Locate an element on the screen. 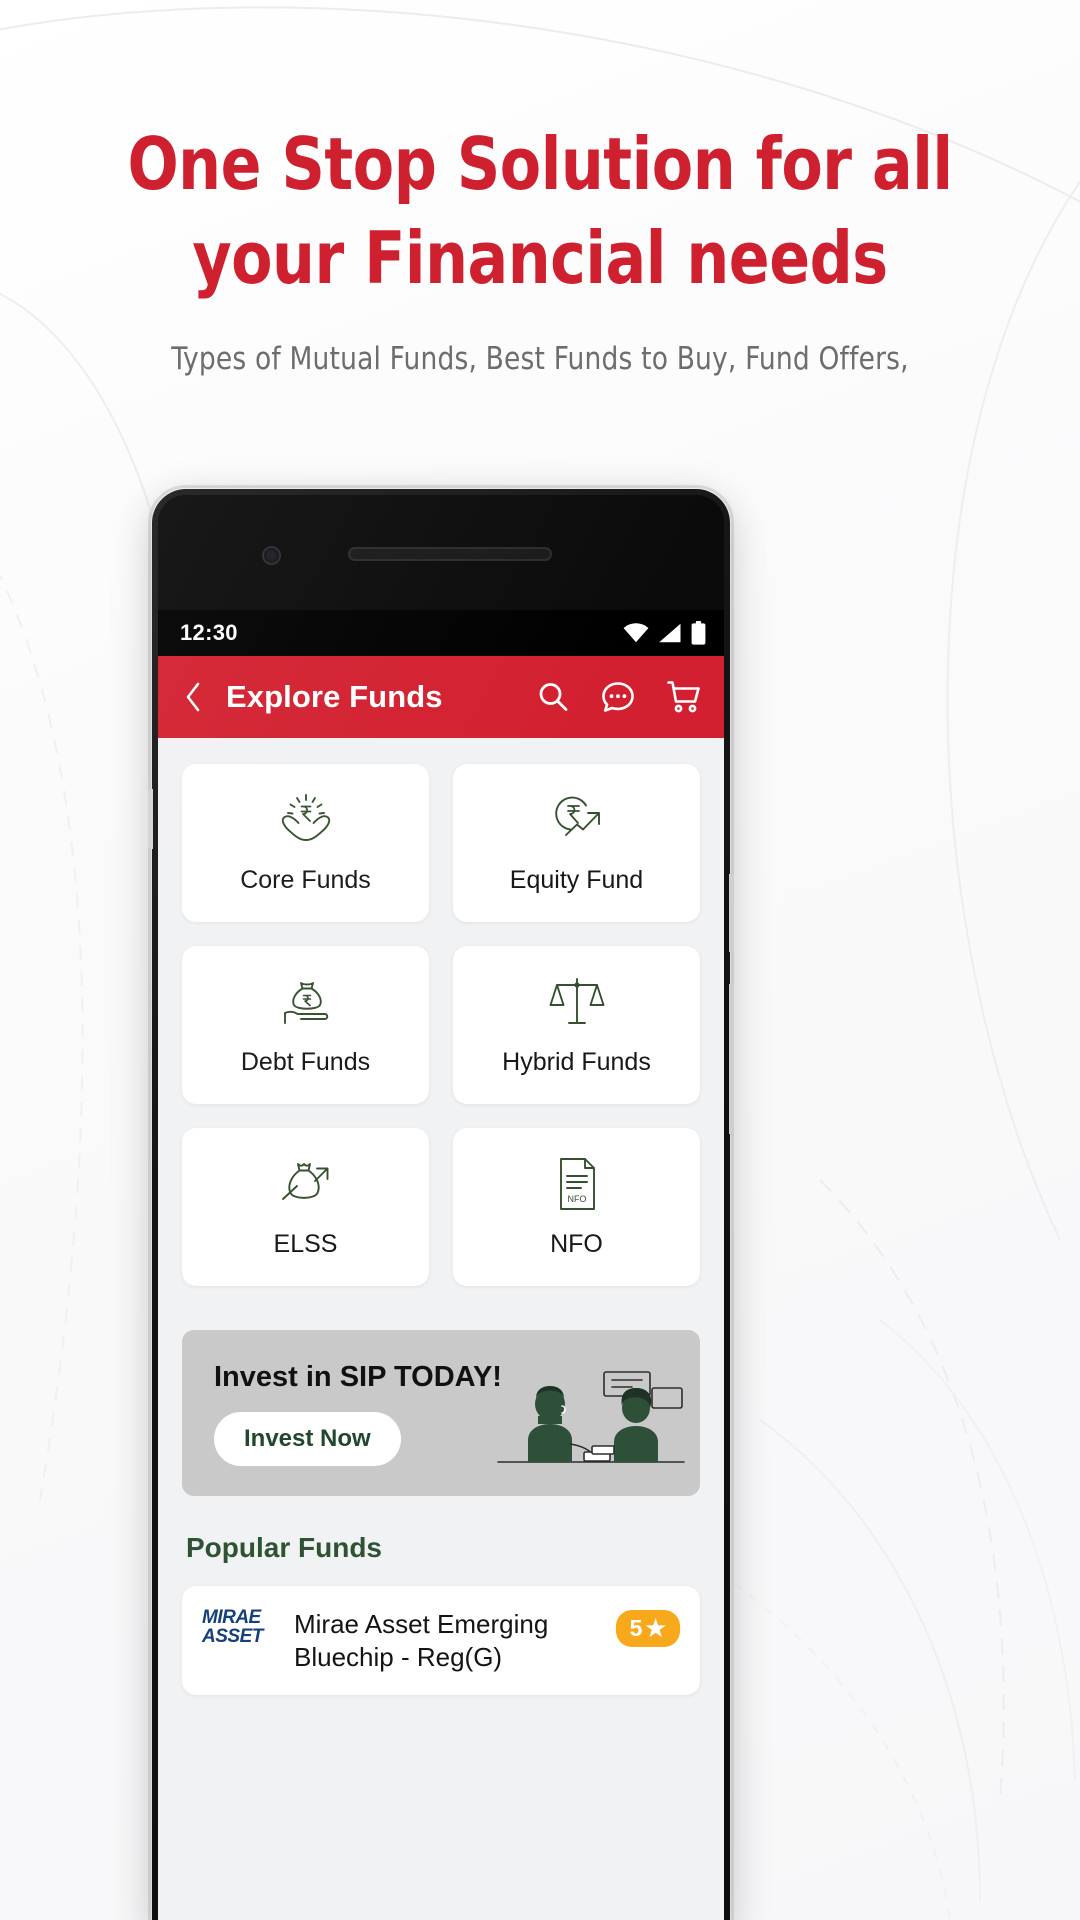 This screenshot has height=1920, width=1080. category-card-nfo: NFO NFO is located at coordinates (576, 1207).